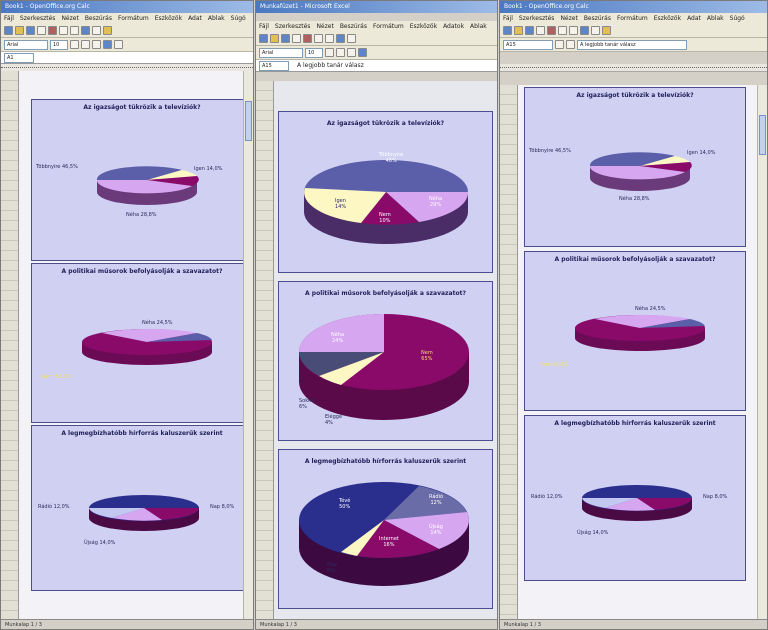  What do you see at coordinates (332, 568) in the screenshot?
I see `slice-label: Nap 8%` at bounding box center [332, 568].